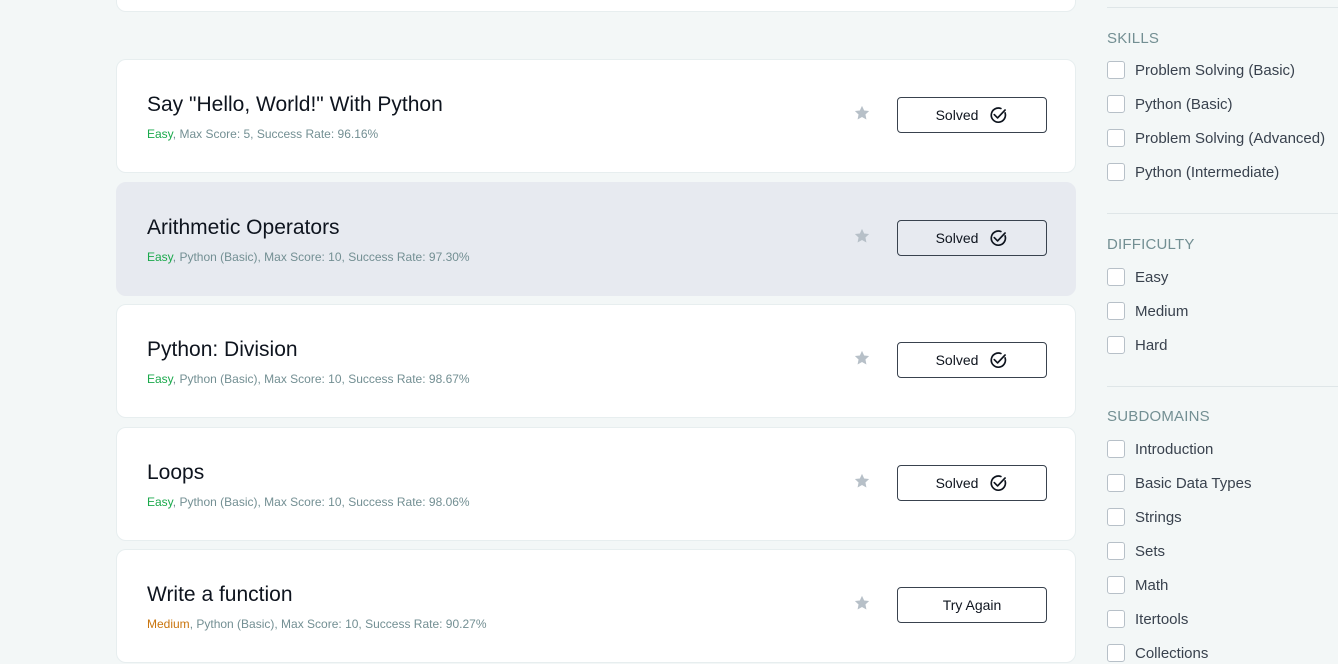 The height and width of the screenshot is (664, 1338). Describe the element at coordinates (168, 624) in the screenshot. I see `difficulty-label: Medium` at that location.